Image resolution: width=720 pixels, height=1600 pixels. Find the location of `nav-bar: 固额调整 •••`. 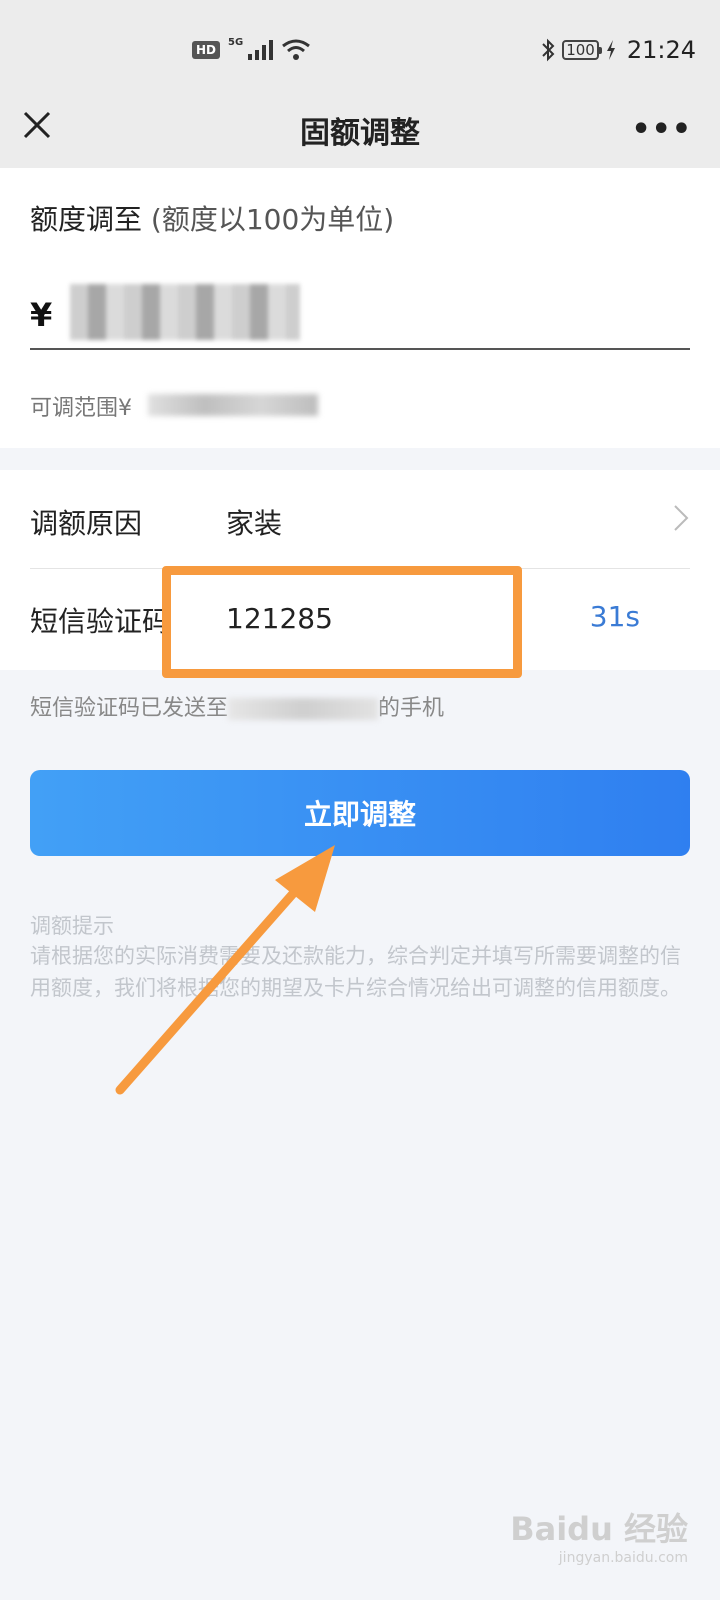

nav-bar: 固额调整 ••• is located at coordinates (360, 129).